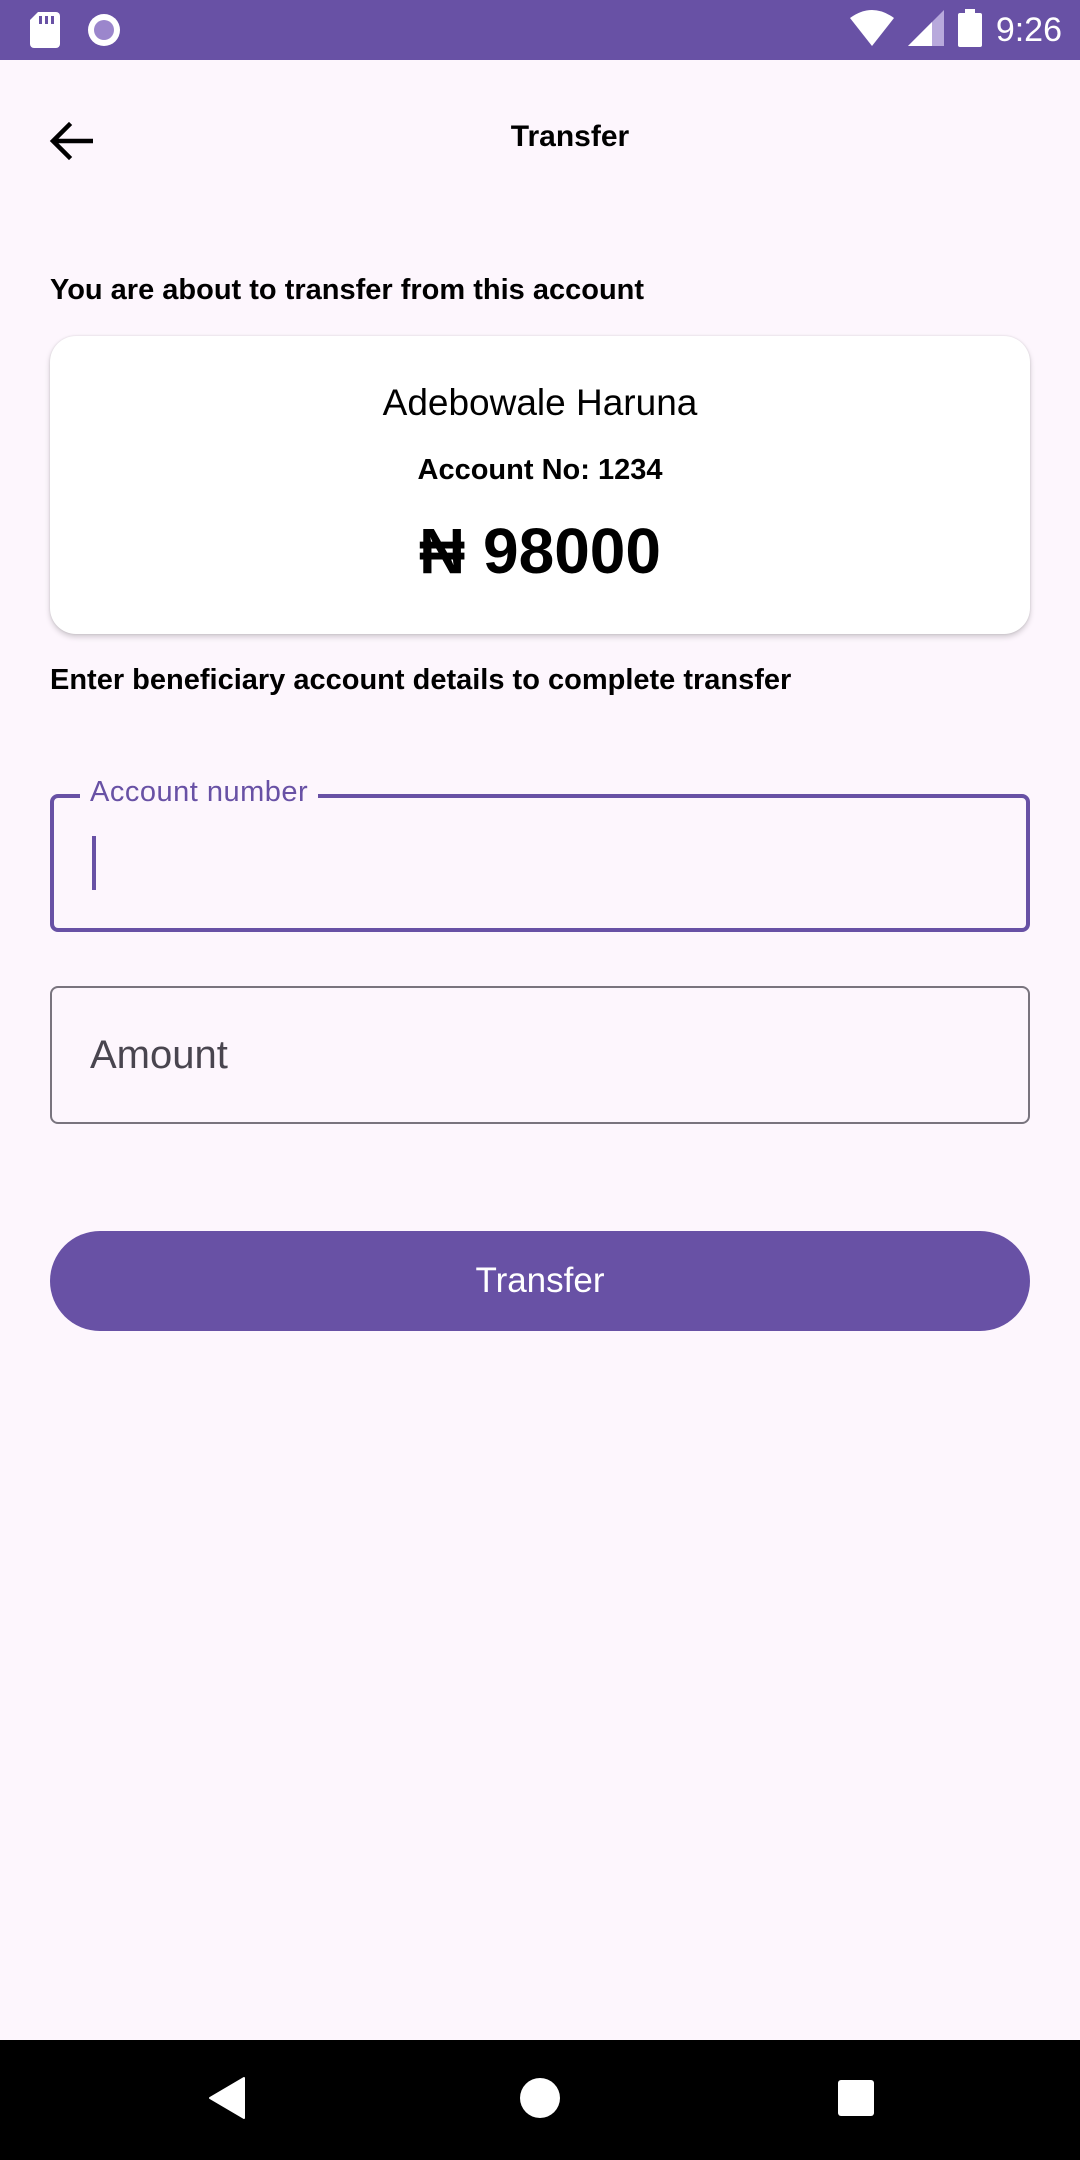 The image size is (1080, 2160). What do you see at coordinates (540, 402) in the screenshot?
I see `account-holder-name: Adebowale Haruna` at bounding box center [540, 402].